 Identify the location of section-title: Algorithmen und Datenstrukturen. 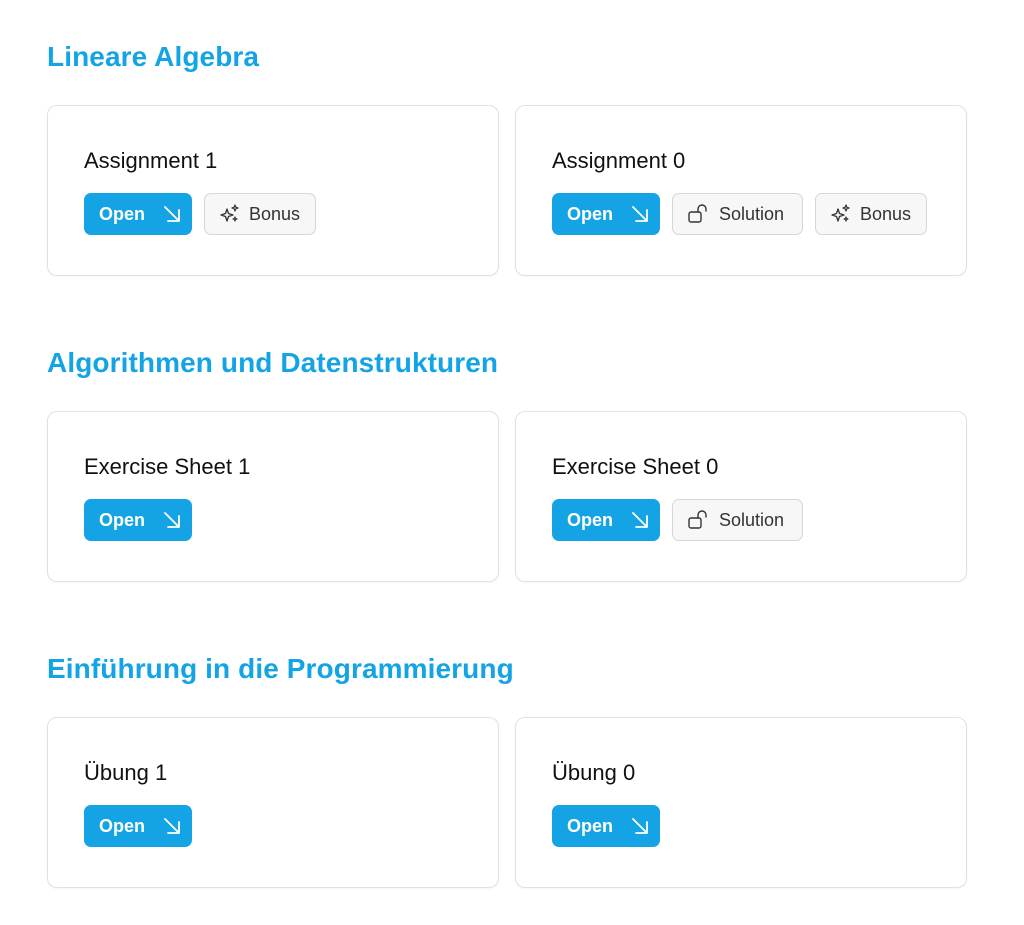
(273, 362).